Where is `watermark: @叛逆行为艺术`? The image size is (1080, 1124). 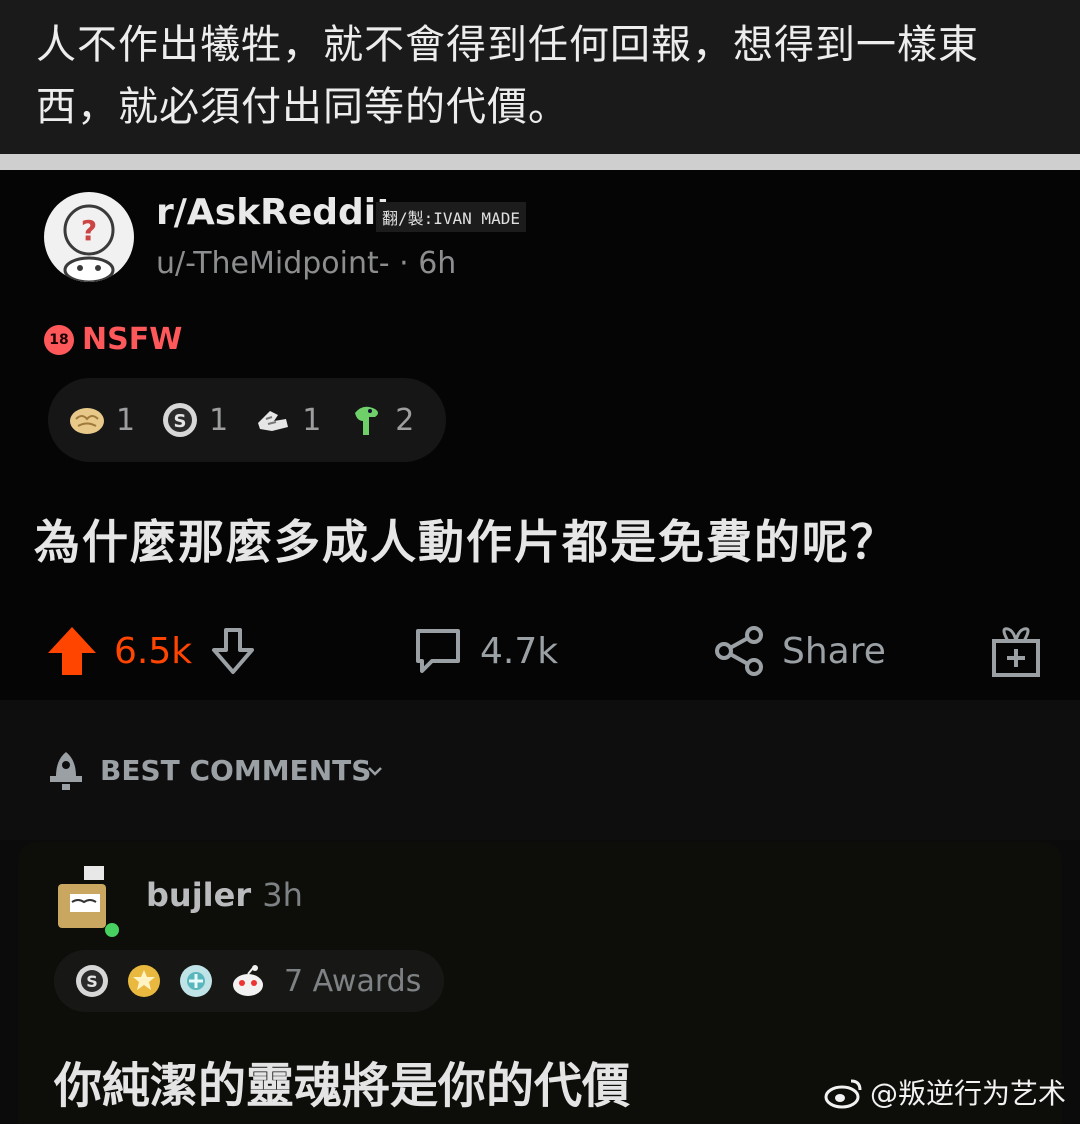
watermark: @叛逆行为艺术 is located at coordinates (945, 1092).